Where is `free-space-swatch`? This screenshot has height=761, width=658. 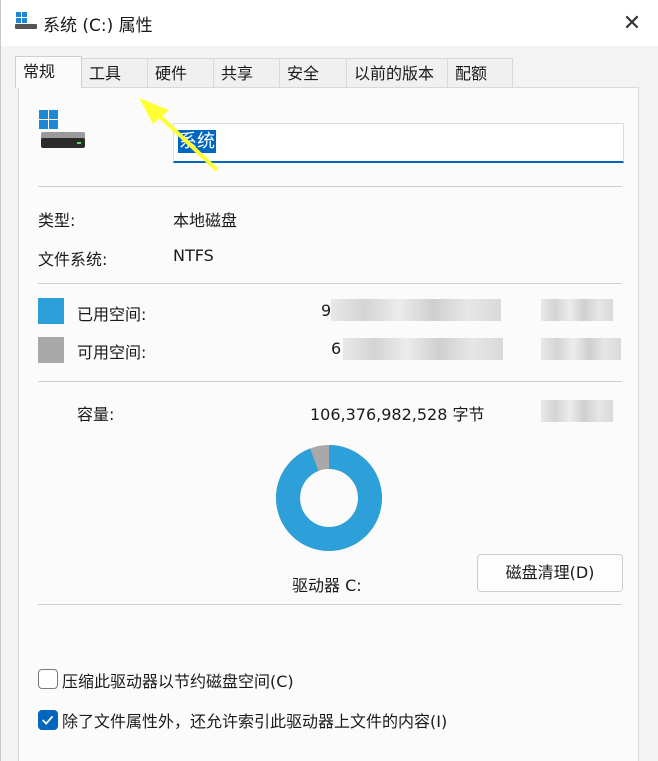
free-space-swatch is located at coordinates (51, 350).